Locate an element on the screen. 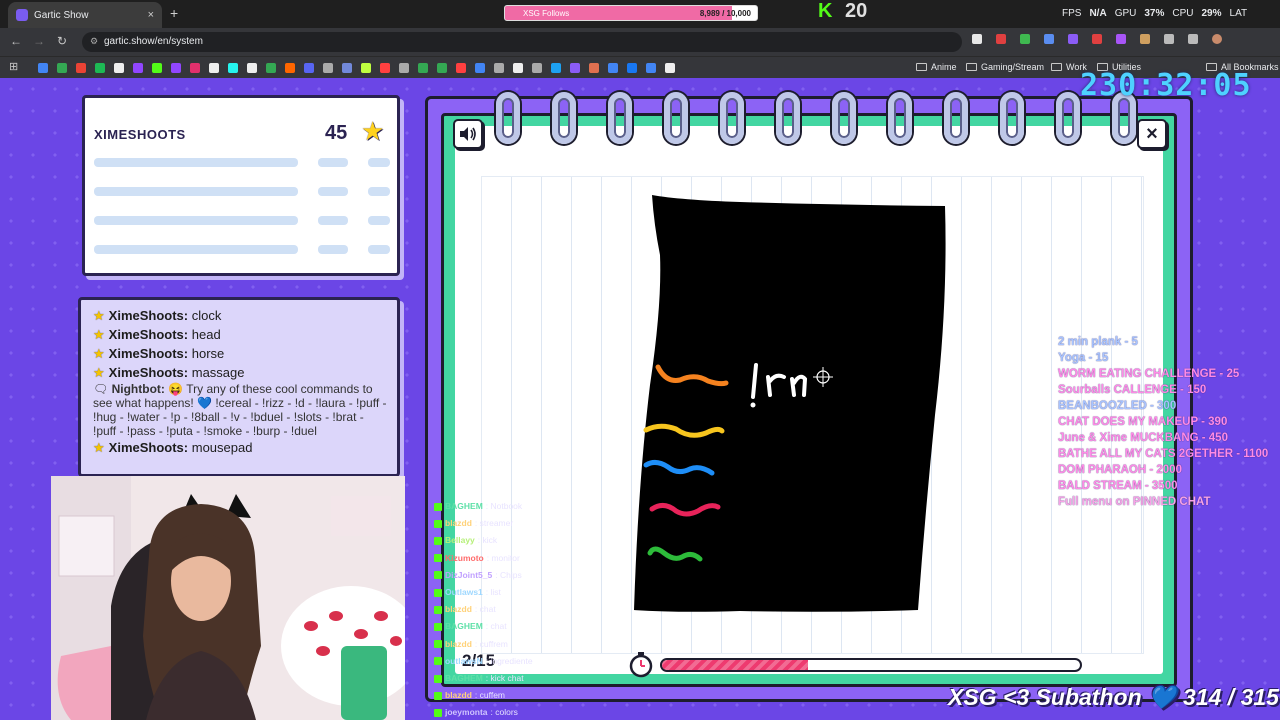 Image resolution: width=1280 pixels, height=720 pixels. url-text: gartic.show/en/system is located at coordinates (153, 41).